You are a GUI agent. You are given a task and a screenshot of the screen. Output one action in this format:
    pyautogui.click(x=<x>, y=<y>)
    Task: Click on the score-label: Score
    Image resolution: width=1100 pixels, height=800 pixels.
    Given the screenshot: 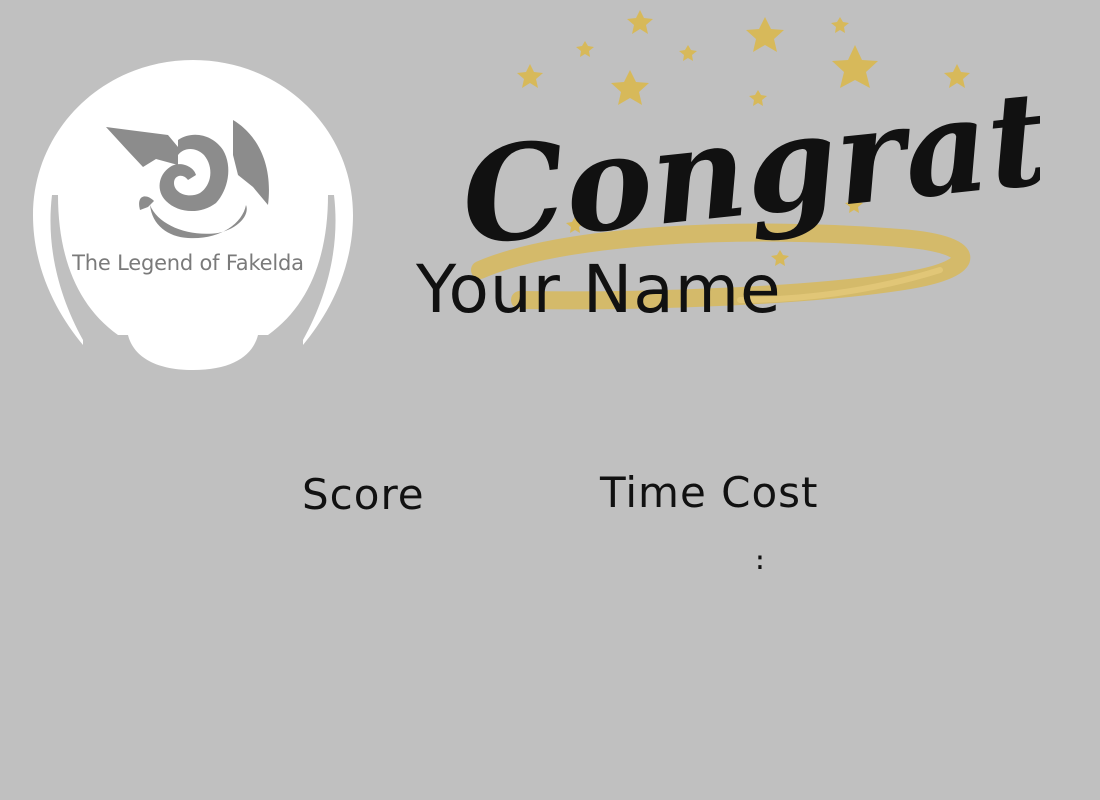 What is the action you would take?
    pyautogui.click(x=363, y=494)
    